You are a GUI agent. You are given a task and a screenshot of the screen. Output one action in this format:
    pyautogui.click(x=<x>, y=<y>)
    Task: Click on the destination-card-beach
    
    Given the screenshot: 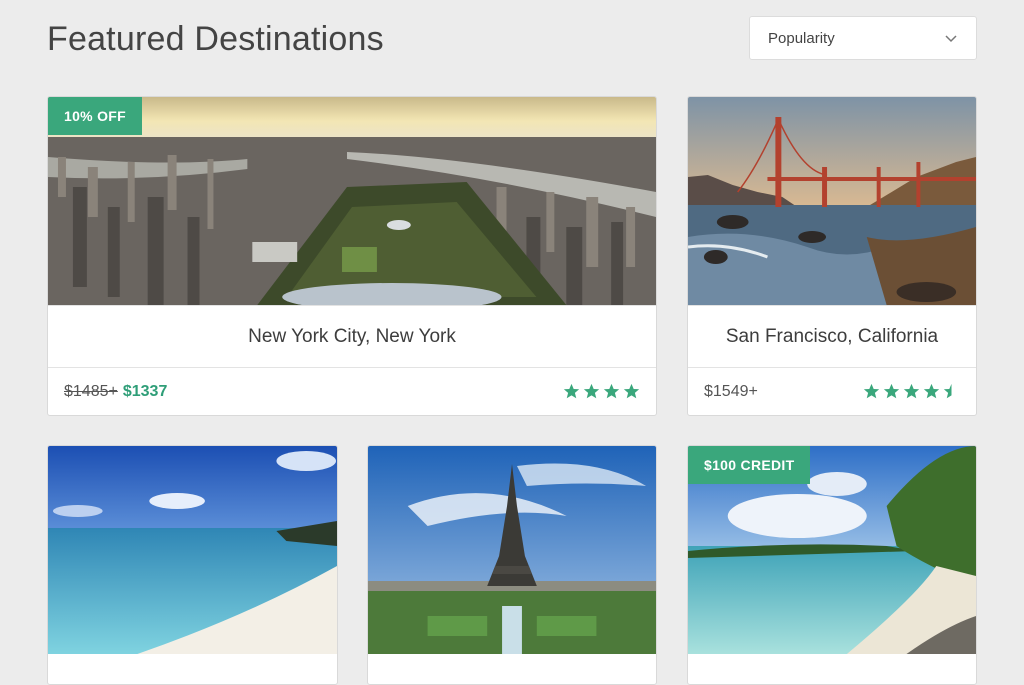 What is the action you would take?
    pyautogui.click(x=192, y=565)
    